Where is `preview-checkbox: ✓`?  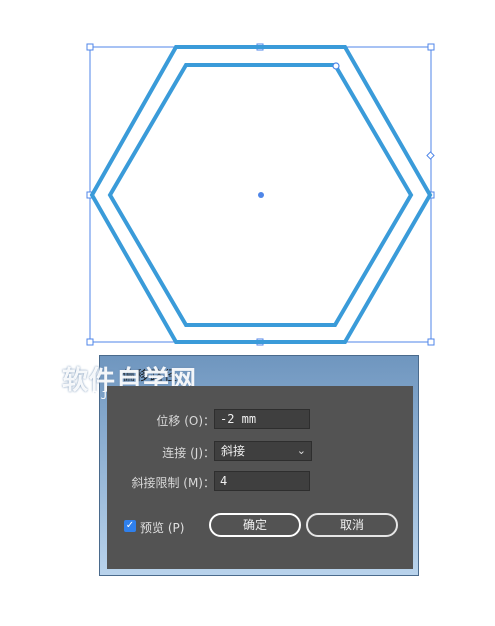 preview-checkbox: ✓ is located at coordinates (130, 526).